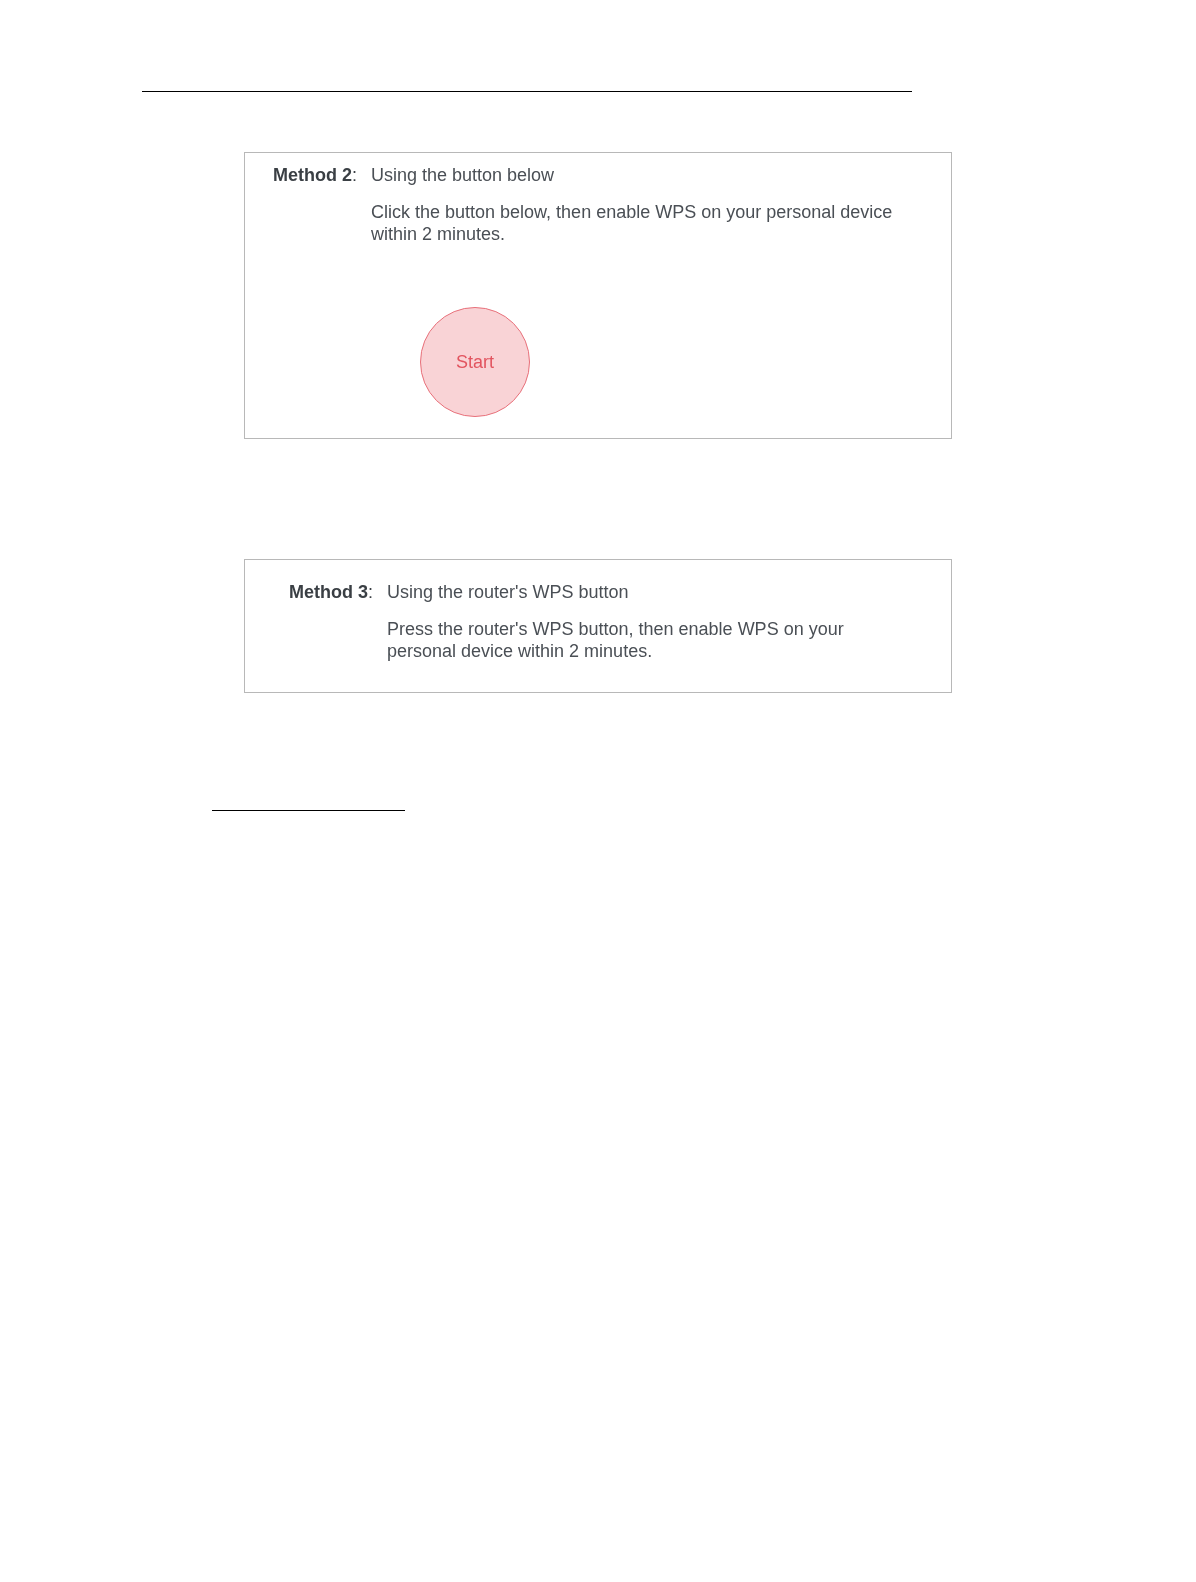 The width and height of the screenshot is (1196, 1582). What do you see at coordinates (616, 640) in the screenshot?
I see `method-description: Press the router's WPS button, then enable WPS on your personal device within 2 minutes.` at bounding box center [616, 640].